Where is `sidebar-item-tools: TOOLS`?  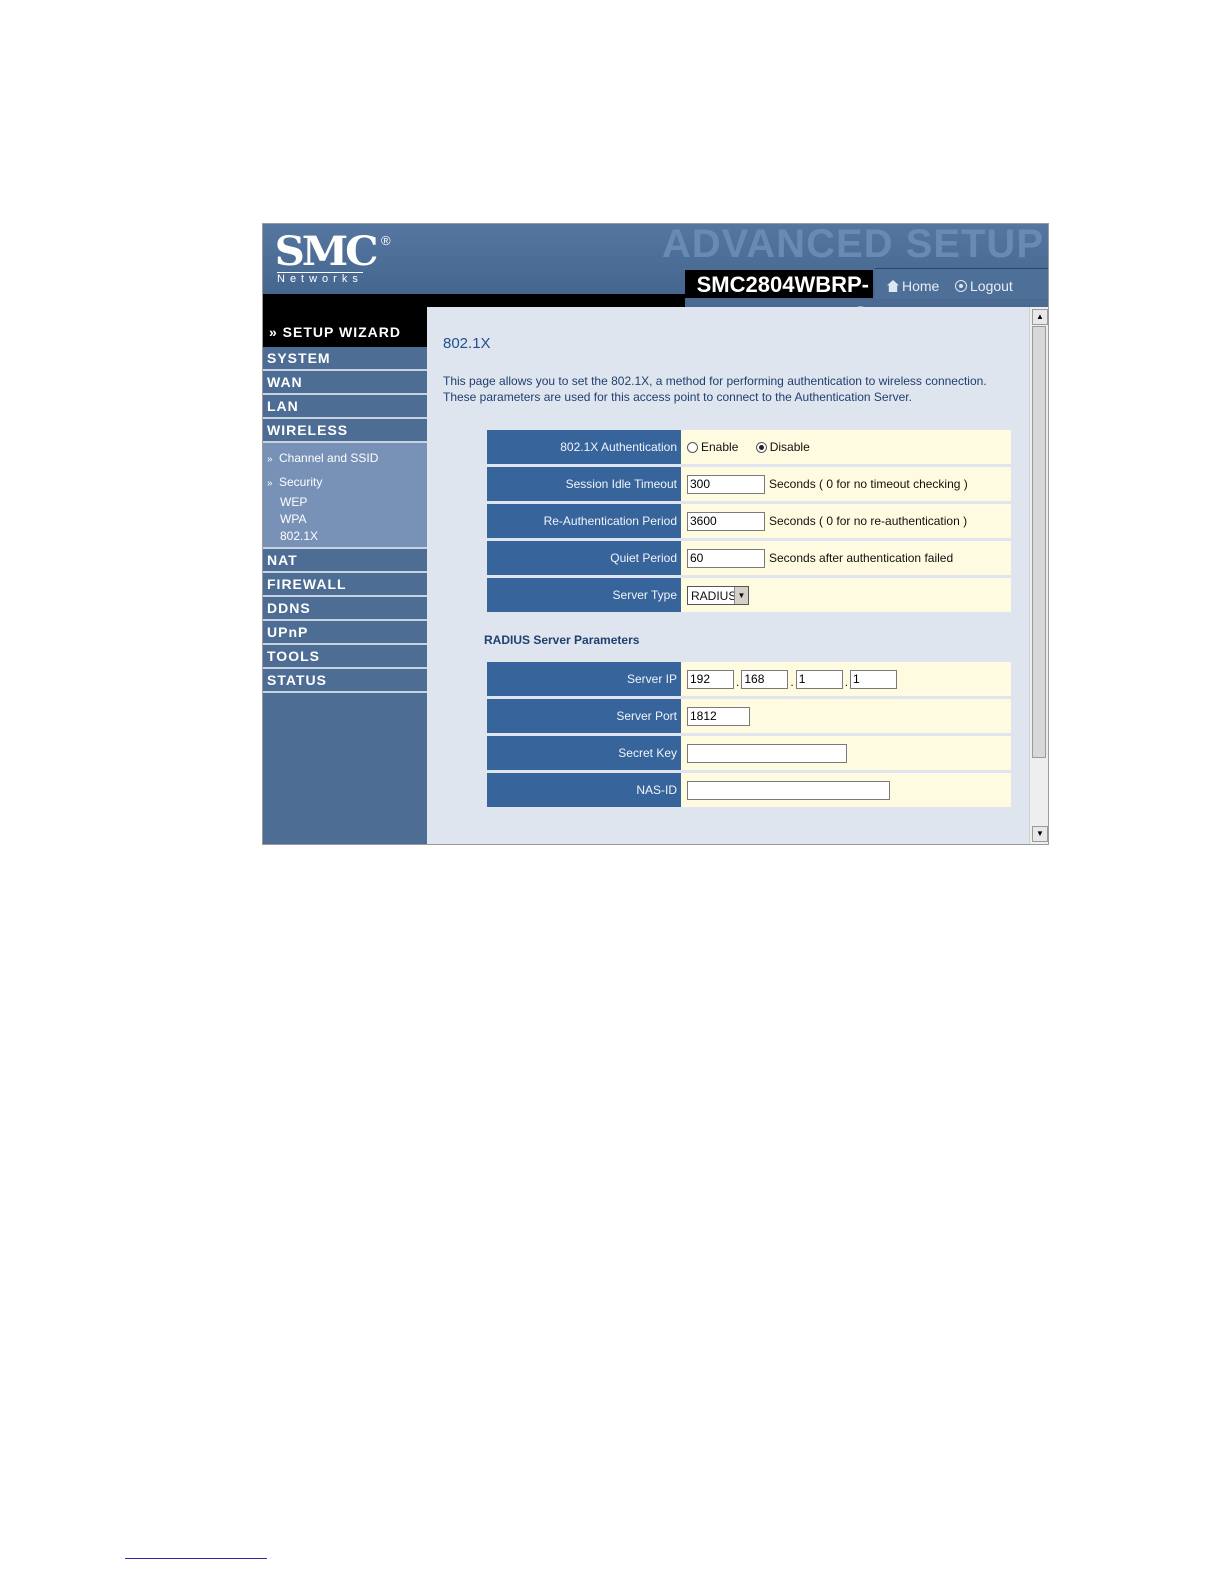 sidebar-item-tools: TOOLS is located at coordinates (345, 657).